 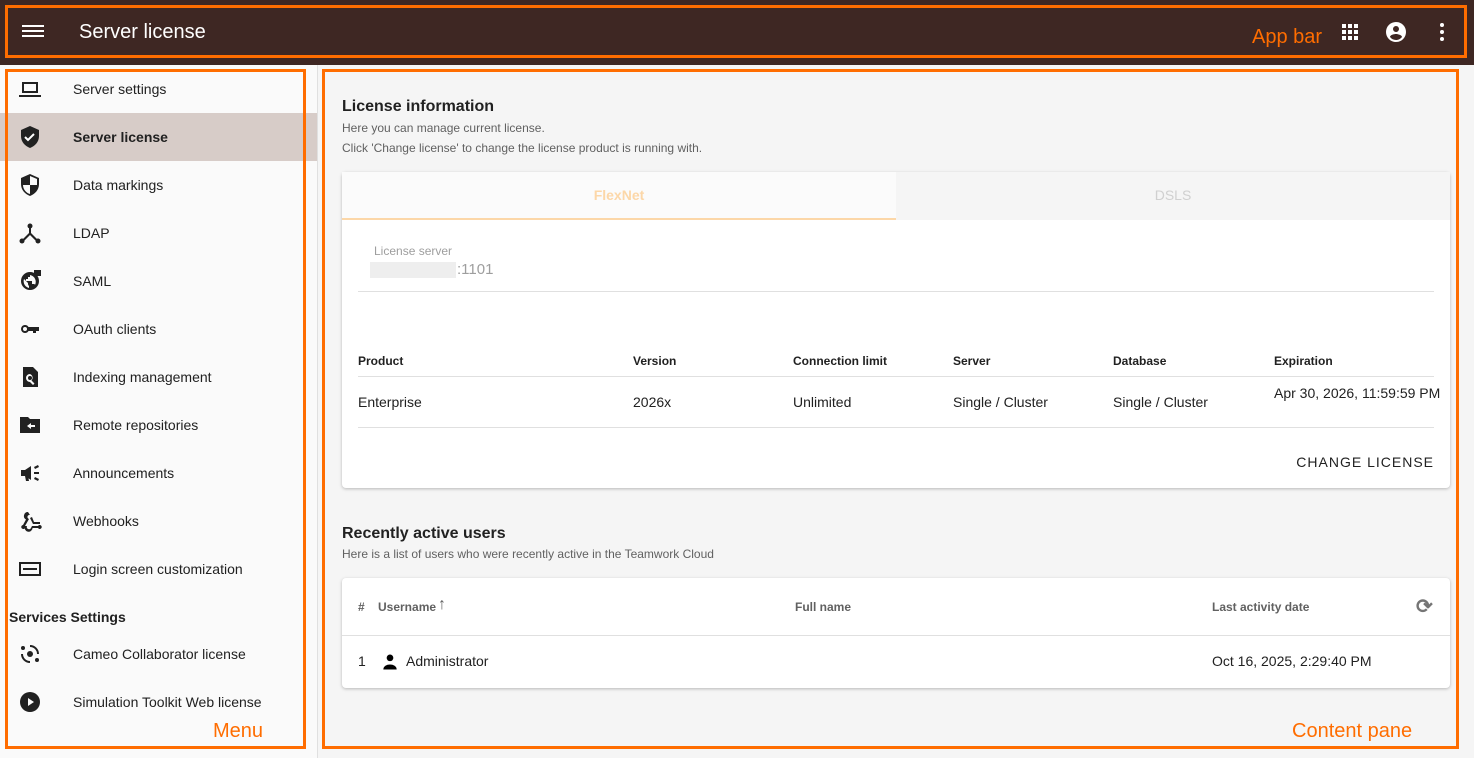 I want to click on annotation-menu-label: Menu, so click(x=238, y=731).